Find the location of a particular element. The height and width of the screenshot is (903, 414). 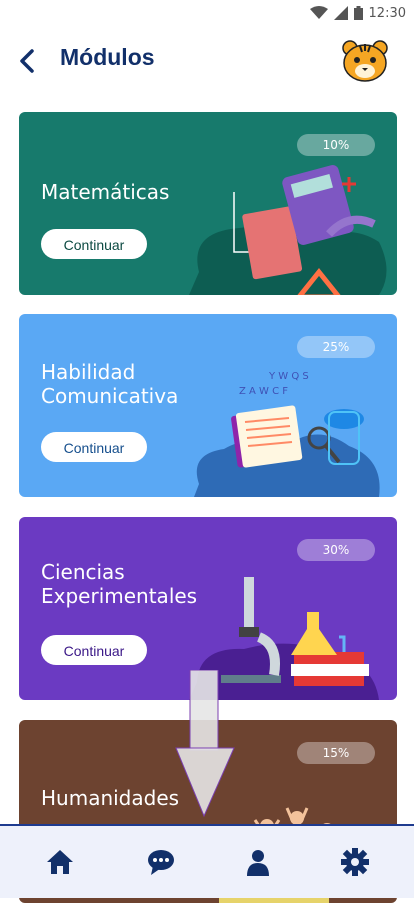

battery-icon is located at coordinates (358, 13).